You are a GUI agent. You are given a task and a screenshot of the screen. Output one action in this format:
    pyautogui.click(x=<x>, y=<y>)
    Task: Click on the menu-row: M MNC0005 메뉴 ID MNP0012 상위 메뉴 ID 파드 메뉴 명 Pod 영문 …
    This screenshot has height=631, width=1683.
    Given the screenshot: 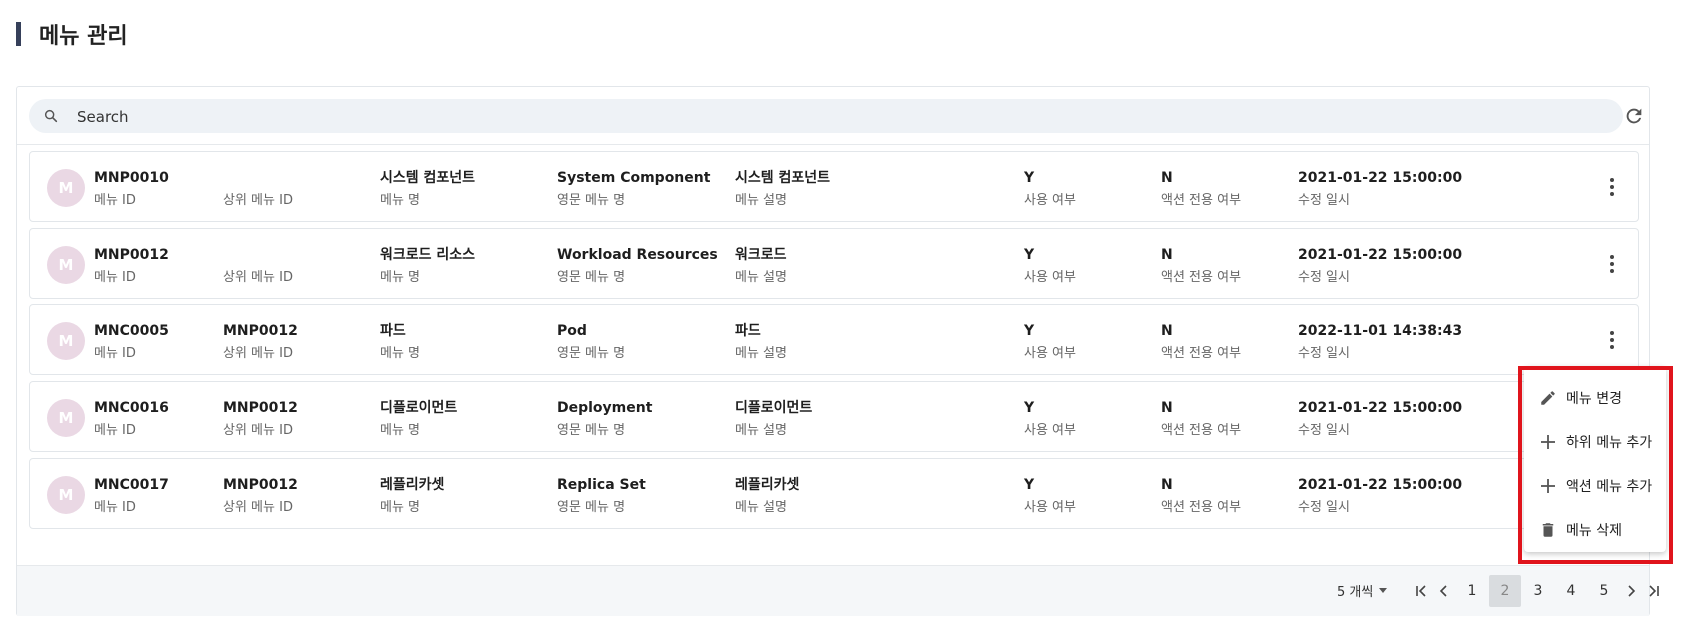 What is the action you would take?
    pyautogui.click(x=834, y=339)
    